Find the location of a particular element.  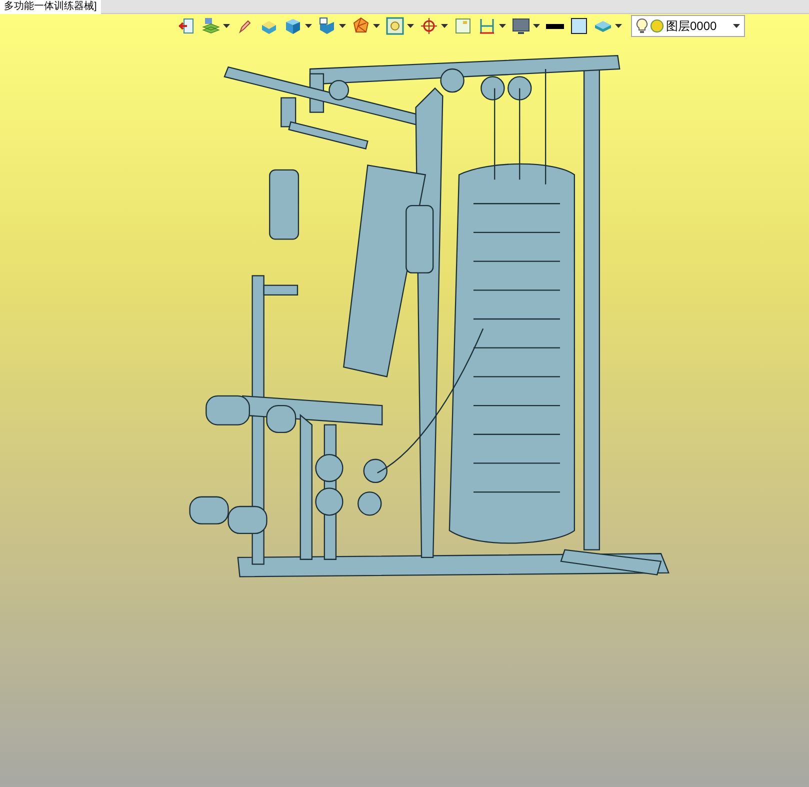

polyhedron-icon is located at coordinates (361, 26).